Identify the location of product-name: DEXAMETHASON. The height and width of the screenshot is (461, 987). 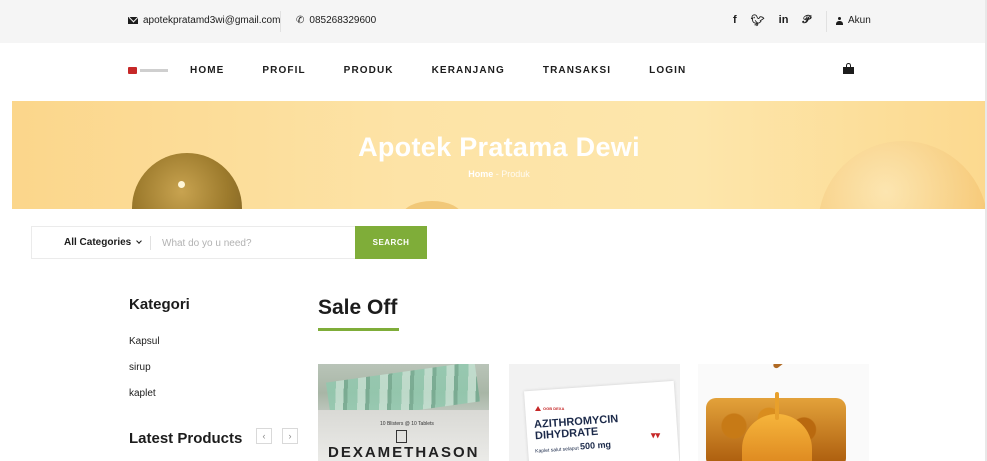
(404, 452).